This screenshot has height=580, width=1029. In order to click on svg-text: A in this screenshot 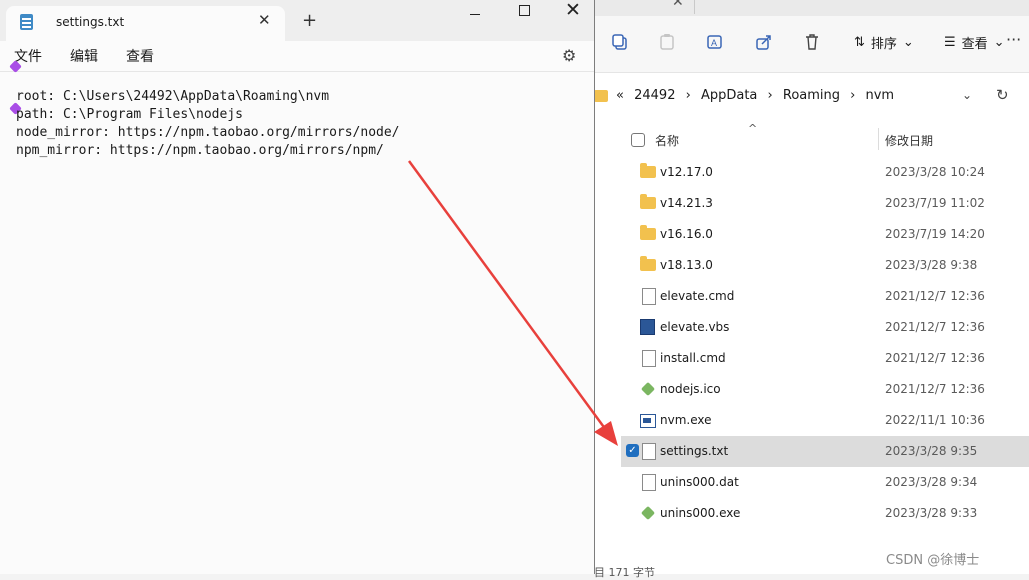, I will do `click(714, 43)`.